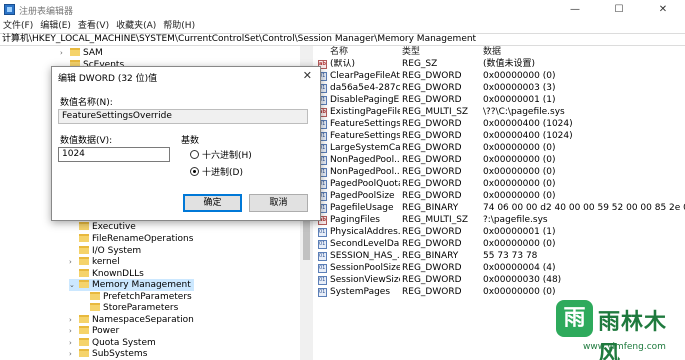 The width and height of the screenshot is (685, 360). What do you see at coordinates (143, 320) in the screenshot?
I see `tree-item-label: NamespaceSeparation` at bounding box center [143, 320].